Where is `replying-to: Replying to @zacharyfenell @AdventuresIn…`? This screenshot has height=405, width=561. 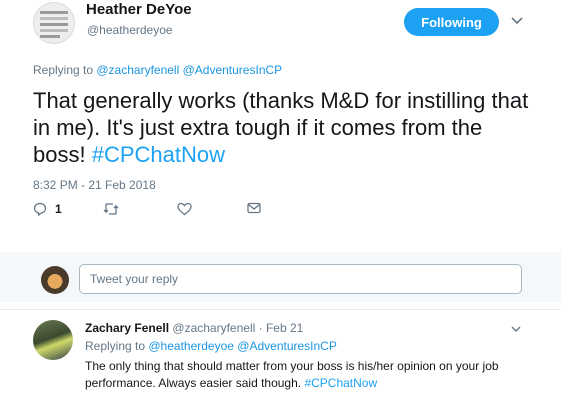
replying-to: Replying to @zacharyfenell @AdventuresIn… is located at coordinates (157, 70).